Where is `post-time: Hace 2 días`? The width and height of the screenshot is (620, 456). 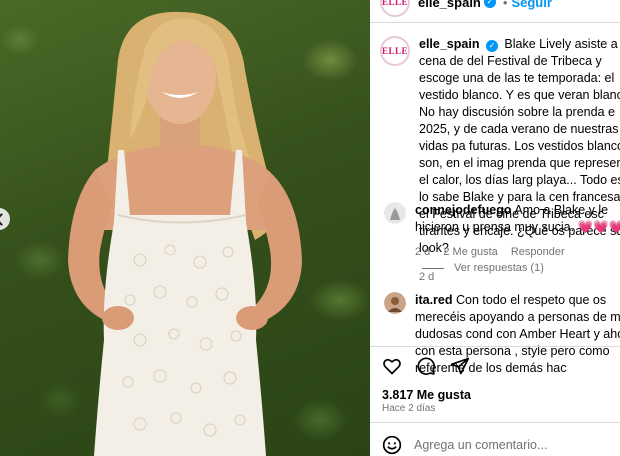
post-time: Hace 2 días is located at coordinates (408, 408).